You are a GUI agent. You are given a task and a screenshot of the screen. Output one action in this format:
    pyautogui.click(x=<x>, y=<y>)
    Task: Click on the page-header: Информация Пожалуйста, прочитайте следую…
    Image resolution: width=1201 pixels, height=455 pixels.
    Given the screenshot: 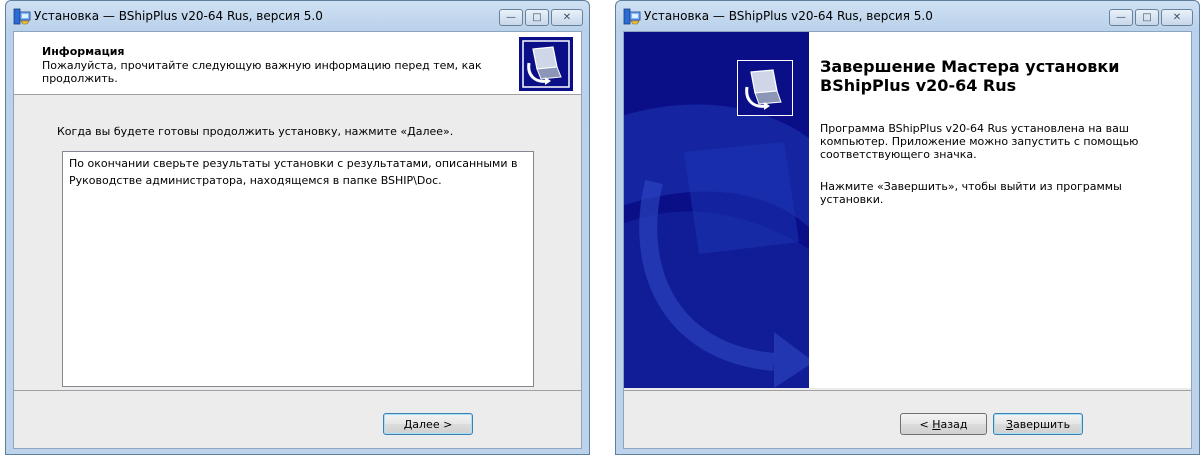 What is the action you would take?
    pyautogui.click(x=297, y=63)
    